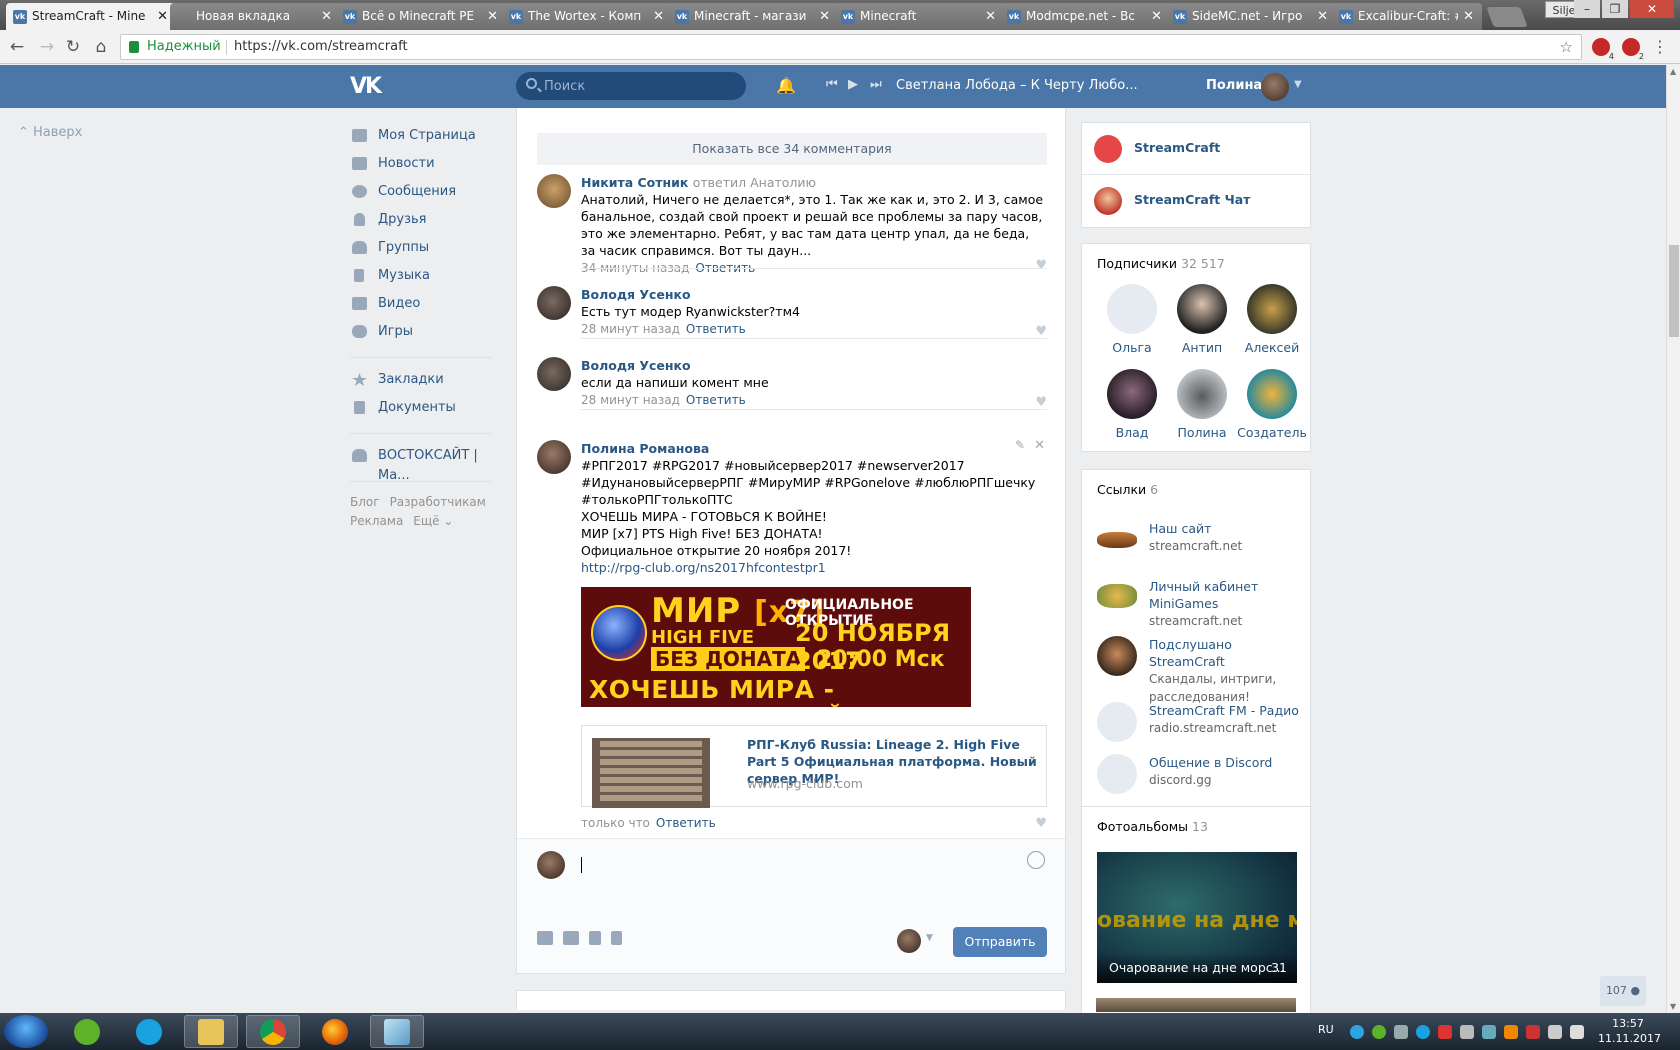 Image resolution: width=1680 pixels, height=1050 pixels. I want to click on forward-icon: →, so click(47, 47).